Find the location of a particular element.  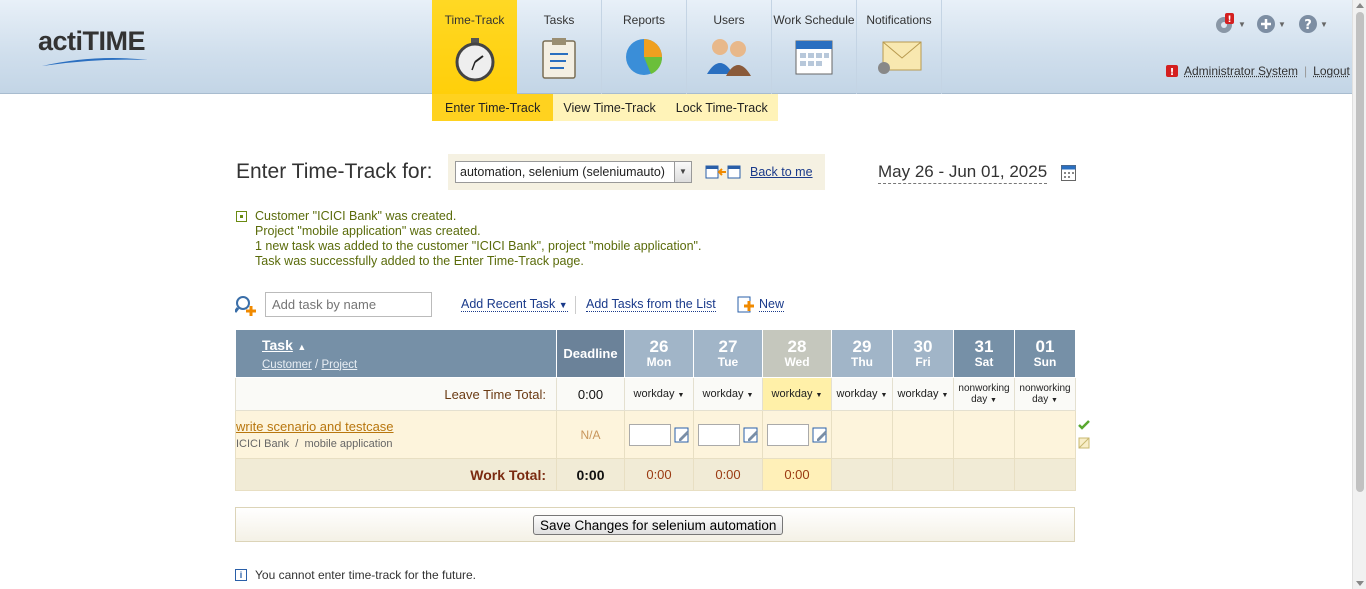

day-status-label: nonworking day is located at coordinates (984, 393).